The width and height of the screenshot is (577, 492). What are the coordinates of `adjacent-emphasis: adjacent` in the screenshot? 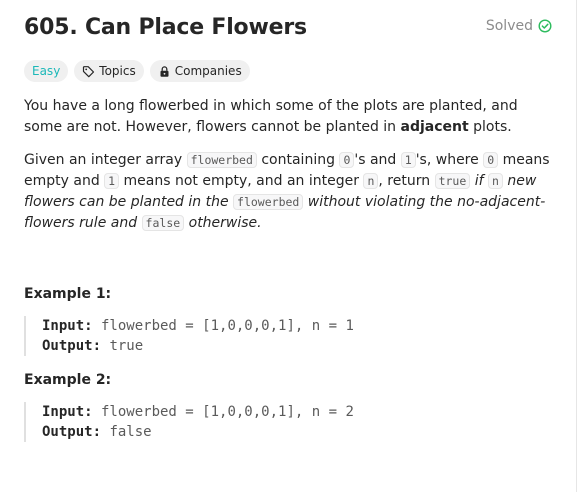 It's located at (434, 127).